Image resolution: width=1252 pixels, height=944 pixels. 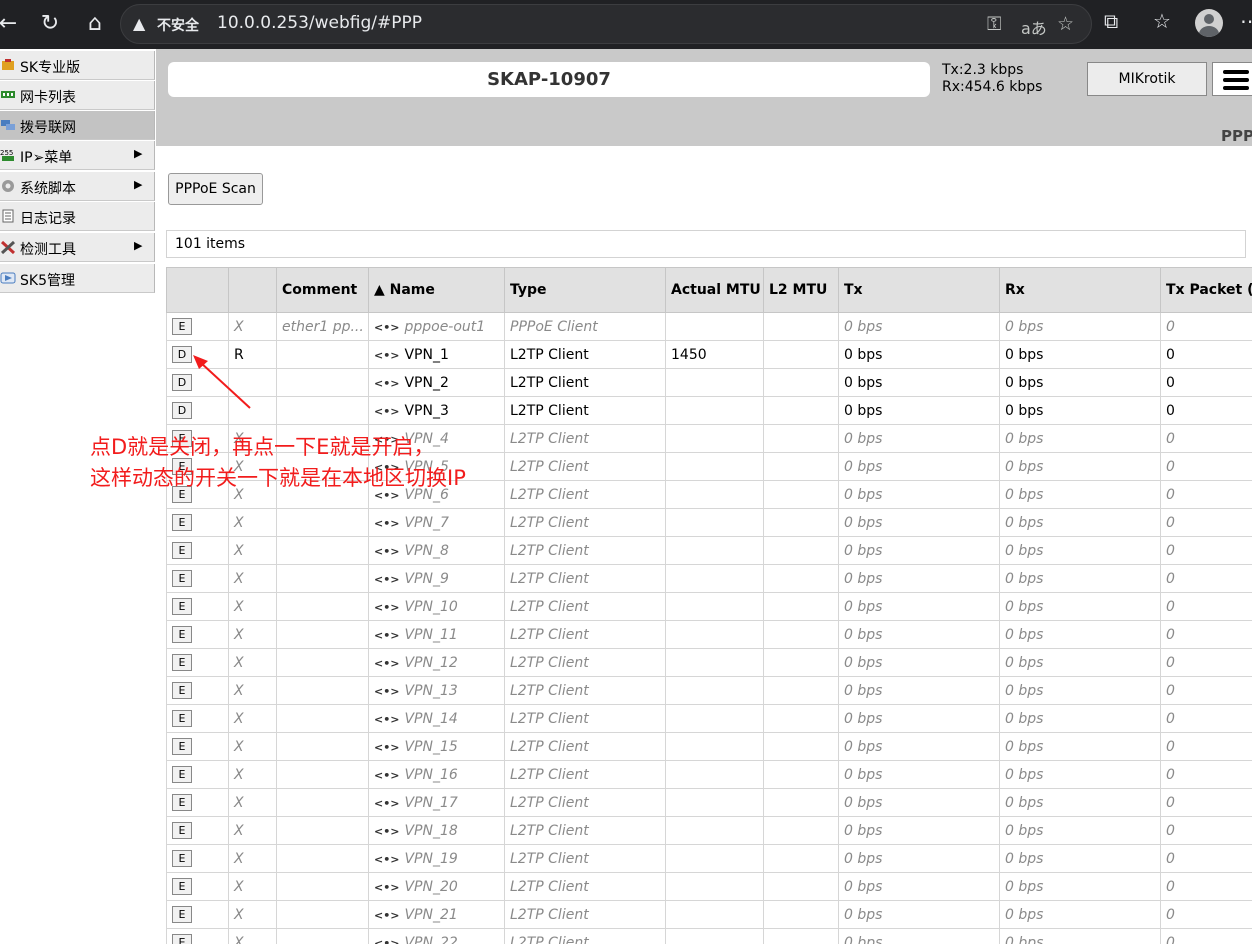 I want to click on key-icon: ⚿, so click(x=994, y=24).